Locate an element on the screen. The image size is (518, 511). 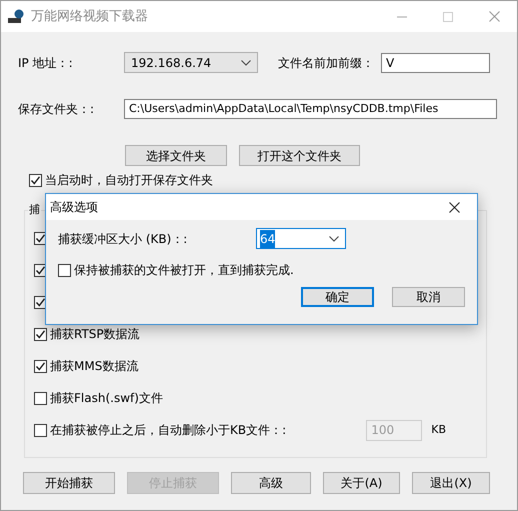
ip-dropdown: 192.168.6.74 is located at coordinates (191, 62).